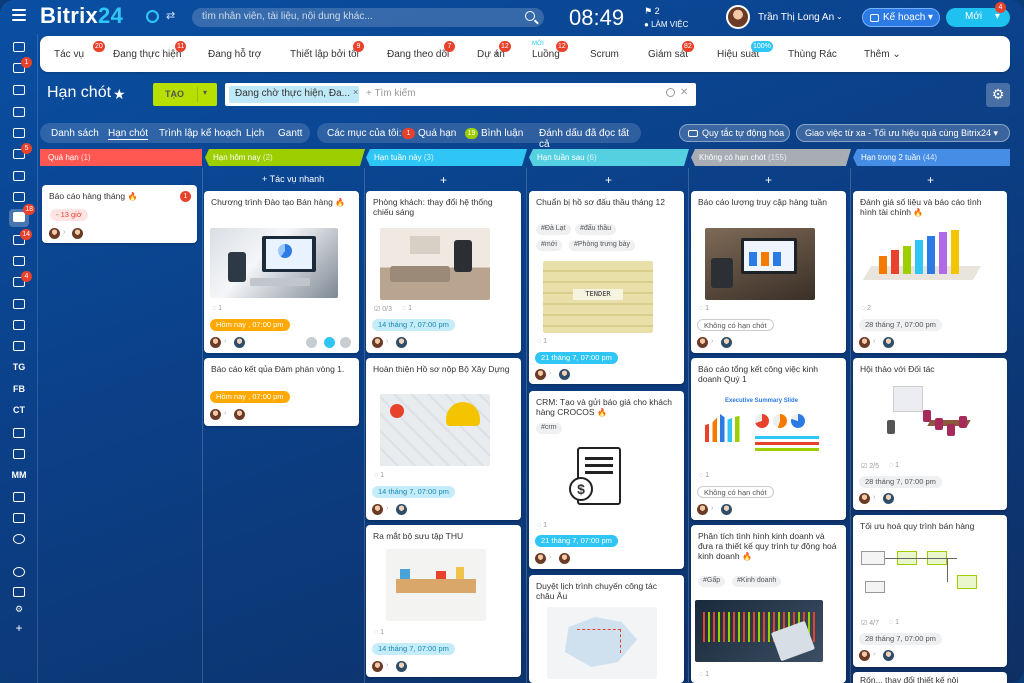 The height and width of the screenshot is (683, 1024). I want to click on clear-icon: ✕, so click(684, 92).